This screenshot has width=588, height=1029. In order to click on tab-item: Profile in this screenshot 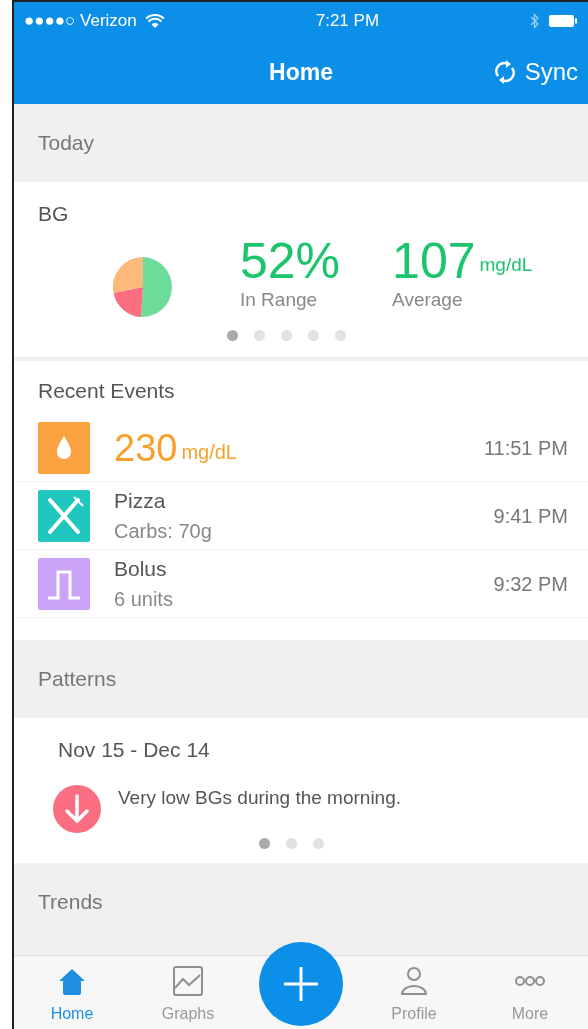, I will do `click(414, 995)`.